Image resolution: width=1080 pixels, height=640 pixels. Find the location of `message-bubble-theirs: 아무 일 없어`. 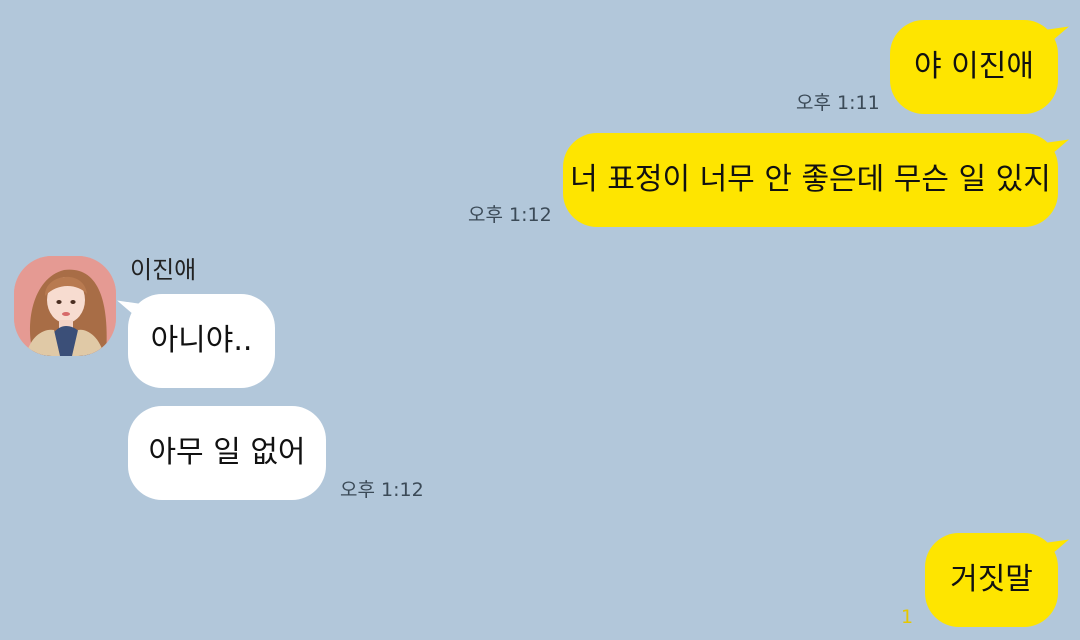

message-bubble-theirs: 아무 일 없어 is located at coordinates (227, 453).